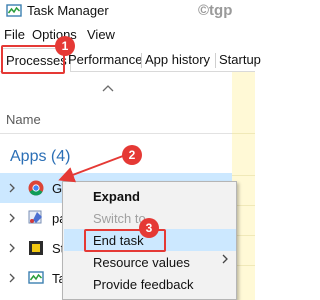 The width and height of the screenshot is (320, 300). Describe the element at coordinates (36, 248) in the screenshot. I see `sticky-notes-icon` at that location.